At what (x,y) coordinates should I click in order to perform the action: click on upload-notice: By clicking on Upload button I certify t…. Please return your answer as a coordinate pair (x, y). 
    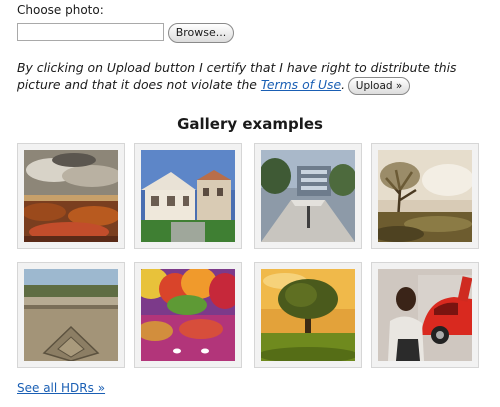
    Looking at the image, I should click on (257, 77).